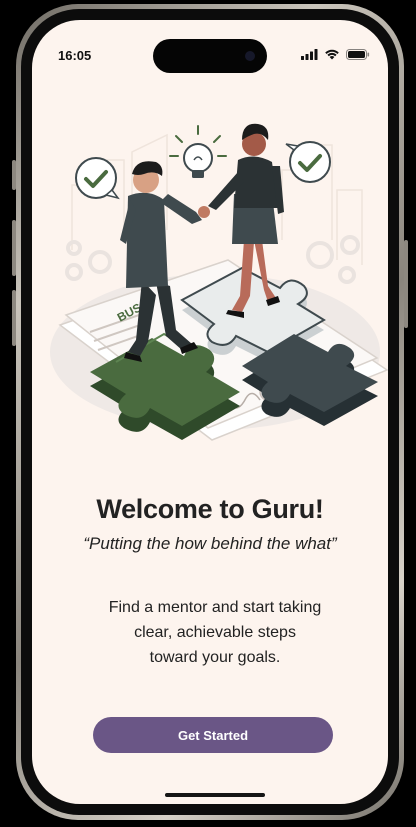 The width and height of the screenshot is (416, 827). I want to click on gear-right-icon, so click(333, 259).